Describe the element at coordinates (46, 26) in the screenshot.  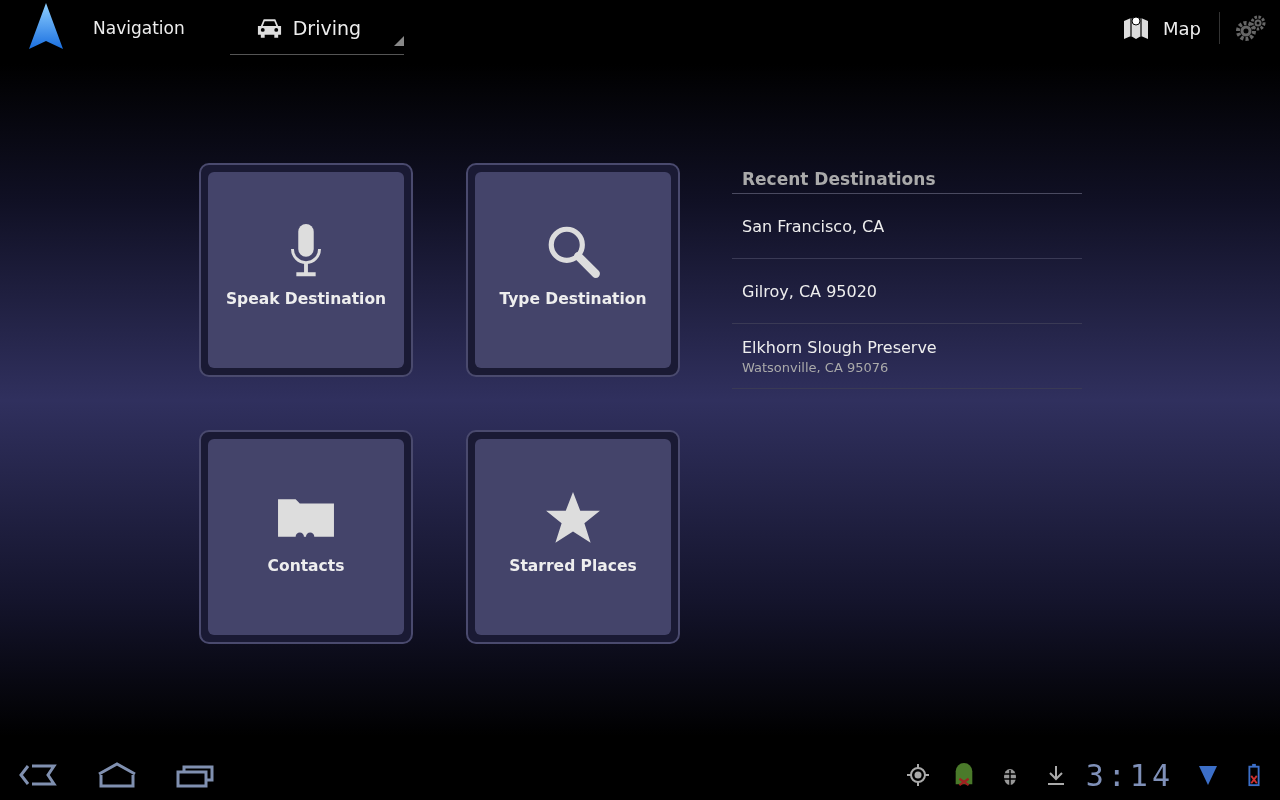
I see `arrow-logo-icon` at that location.